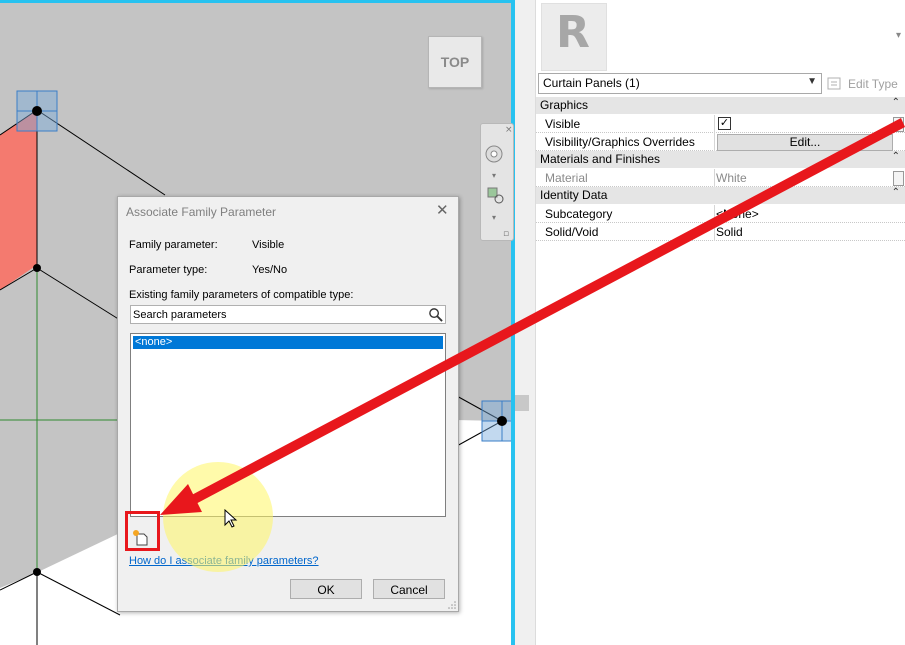 The image size is (905, 645). Describe the element at coordinates (231, 518) in the screenshot. I see `mouse-cursor-icon` at that location.